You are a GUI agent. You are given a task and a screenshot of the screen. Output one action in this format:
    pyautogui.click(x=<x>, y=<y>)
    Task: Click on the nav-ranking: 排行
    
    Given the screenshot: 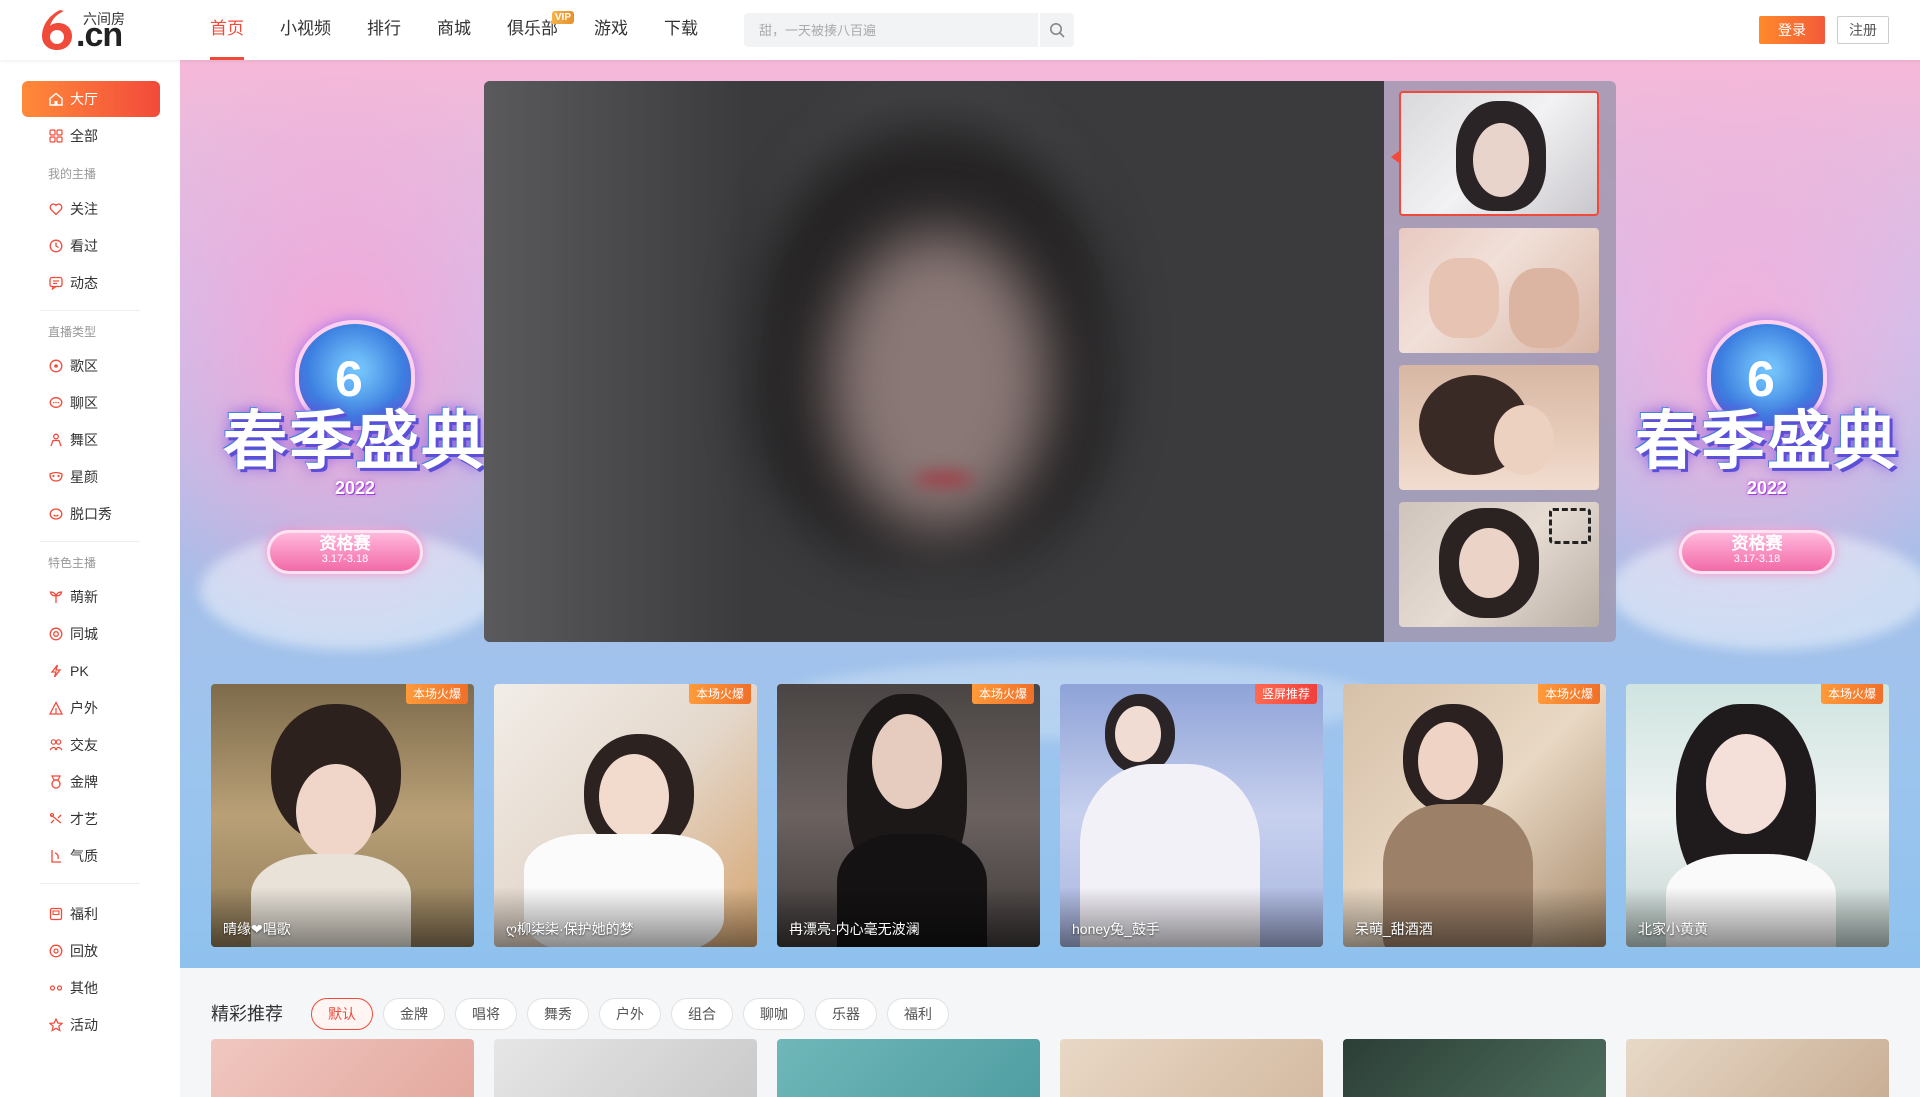 What is the action you would take?
    pyautogui.click(x=384, y=30)
    